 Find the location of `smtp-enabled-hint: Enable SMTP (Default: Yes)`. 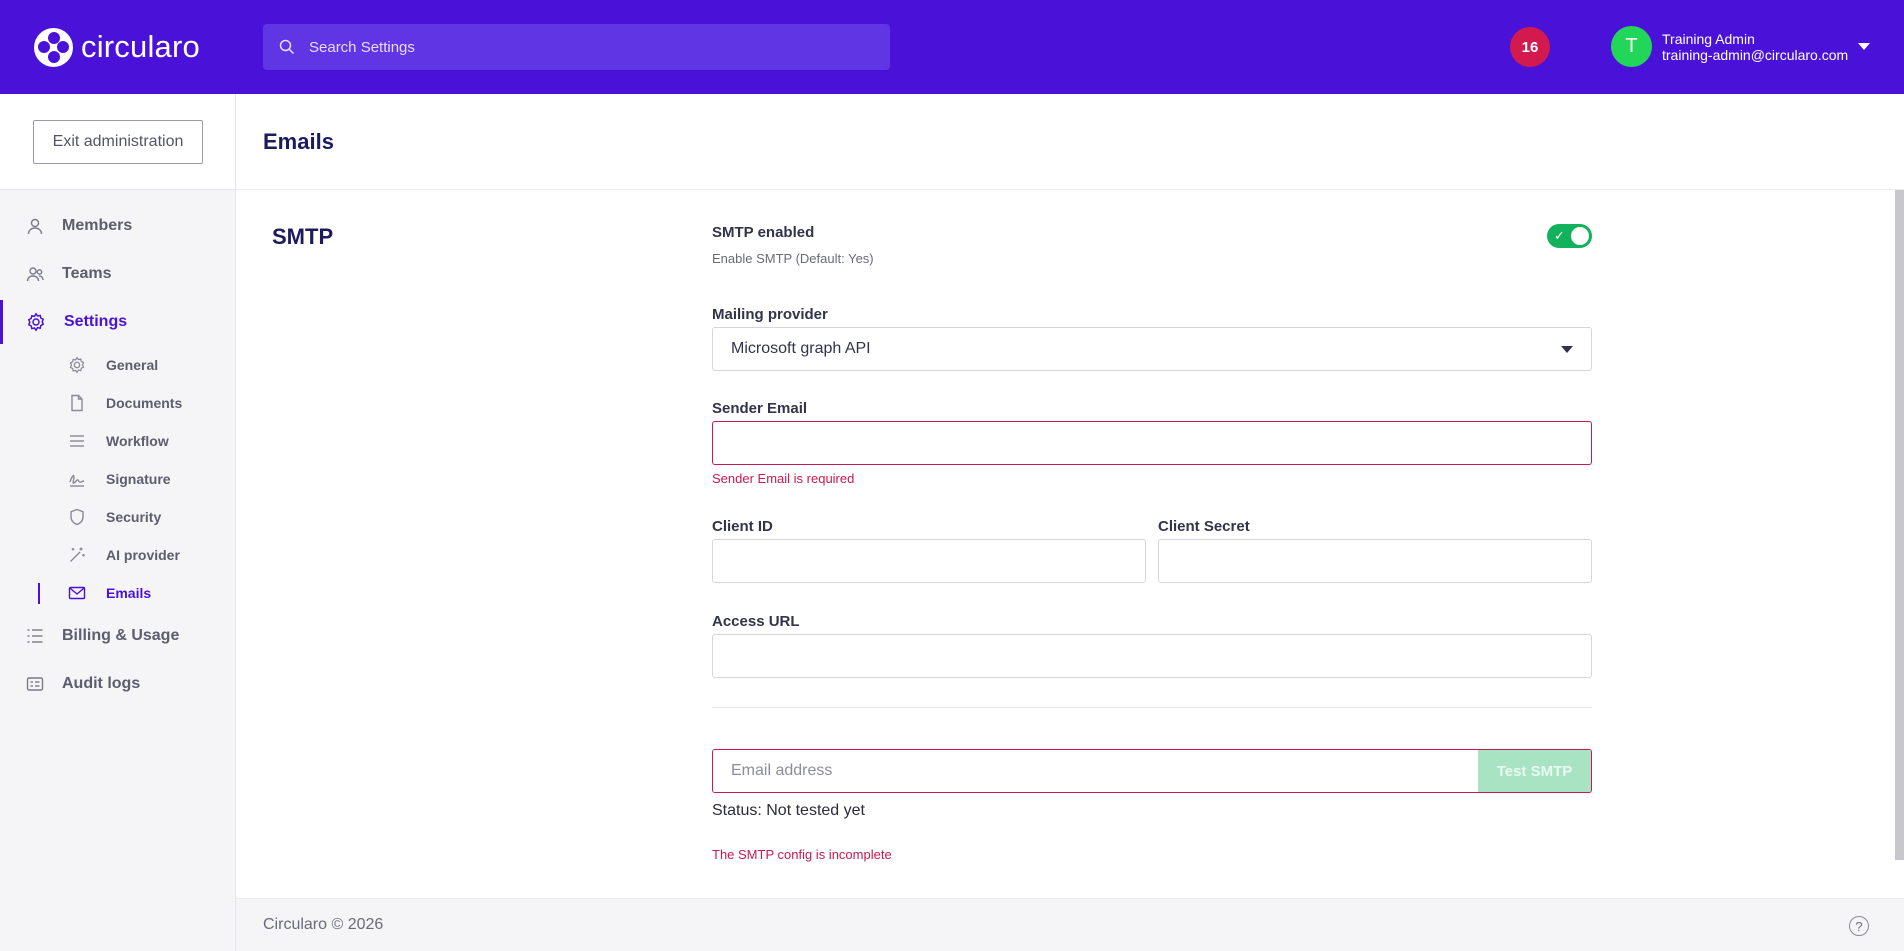

smtp-enabled-hint: Enable SMTP (Default: Yes) is located at coordinates (793, 258).